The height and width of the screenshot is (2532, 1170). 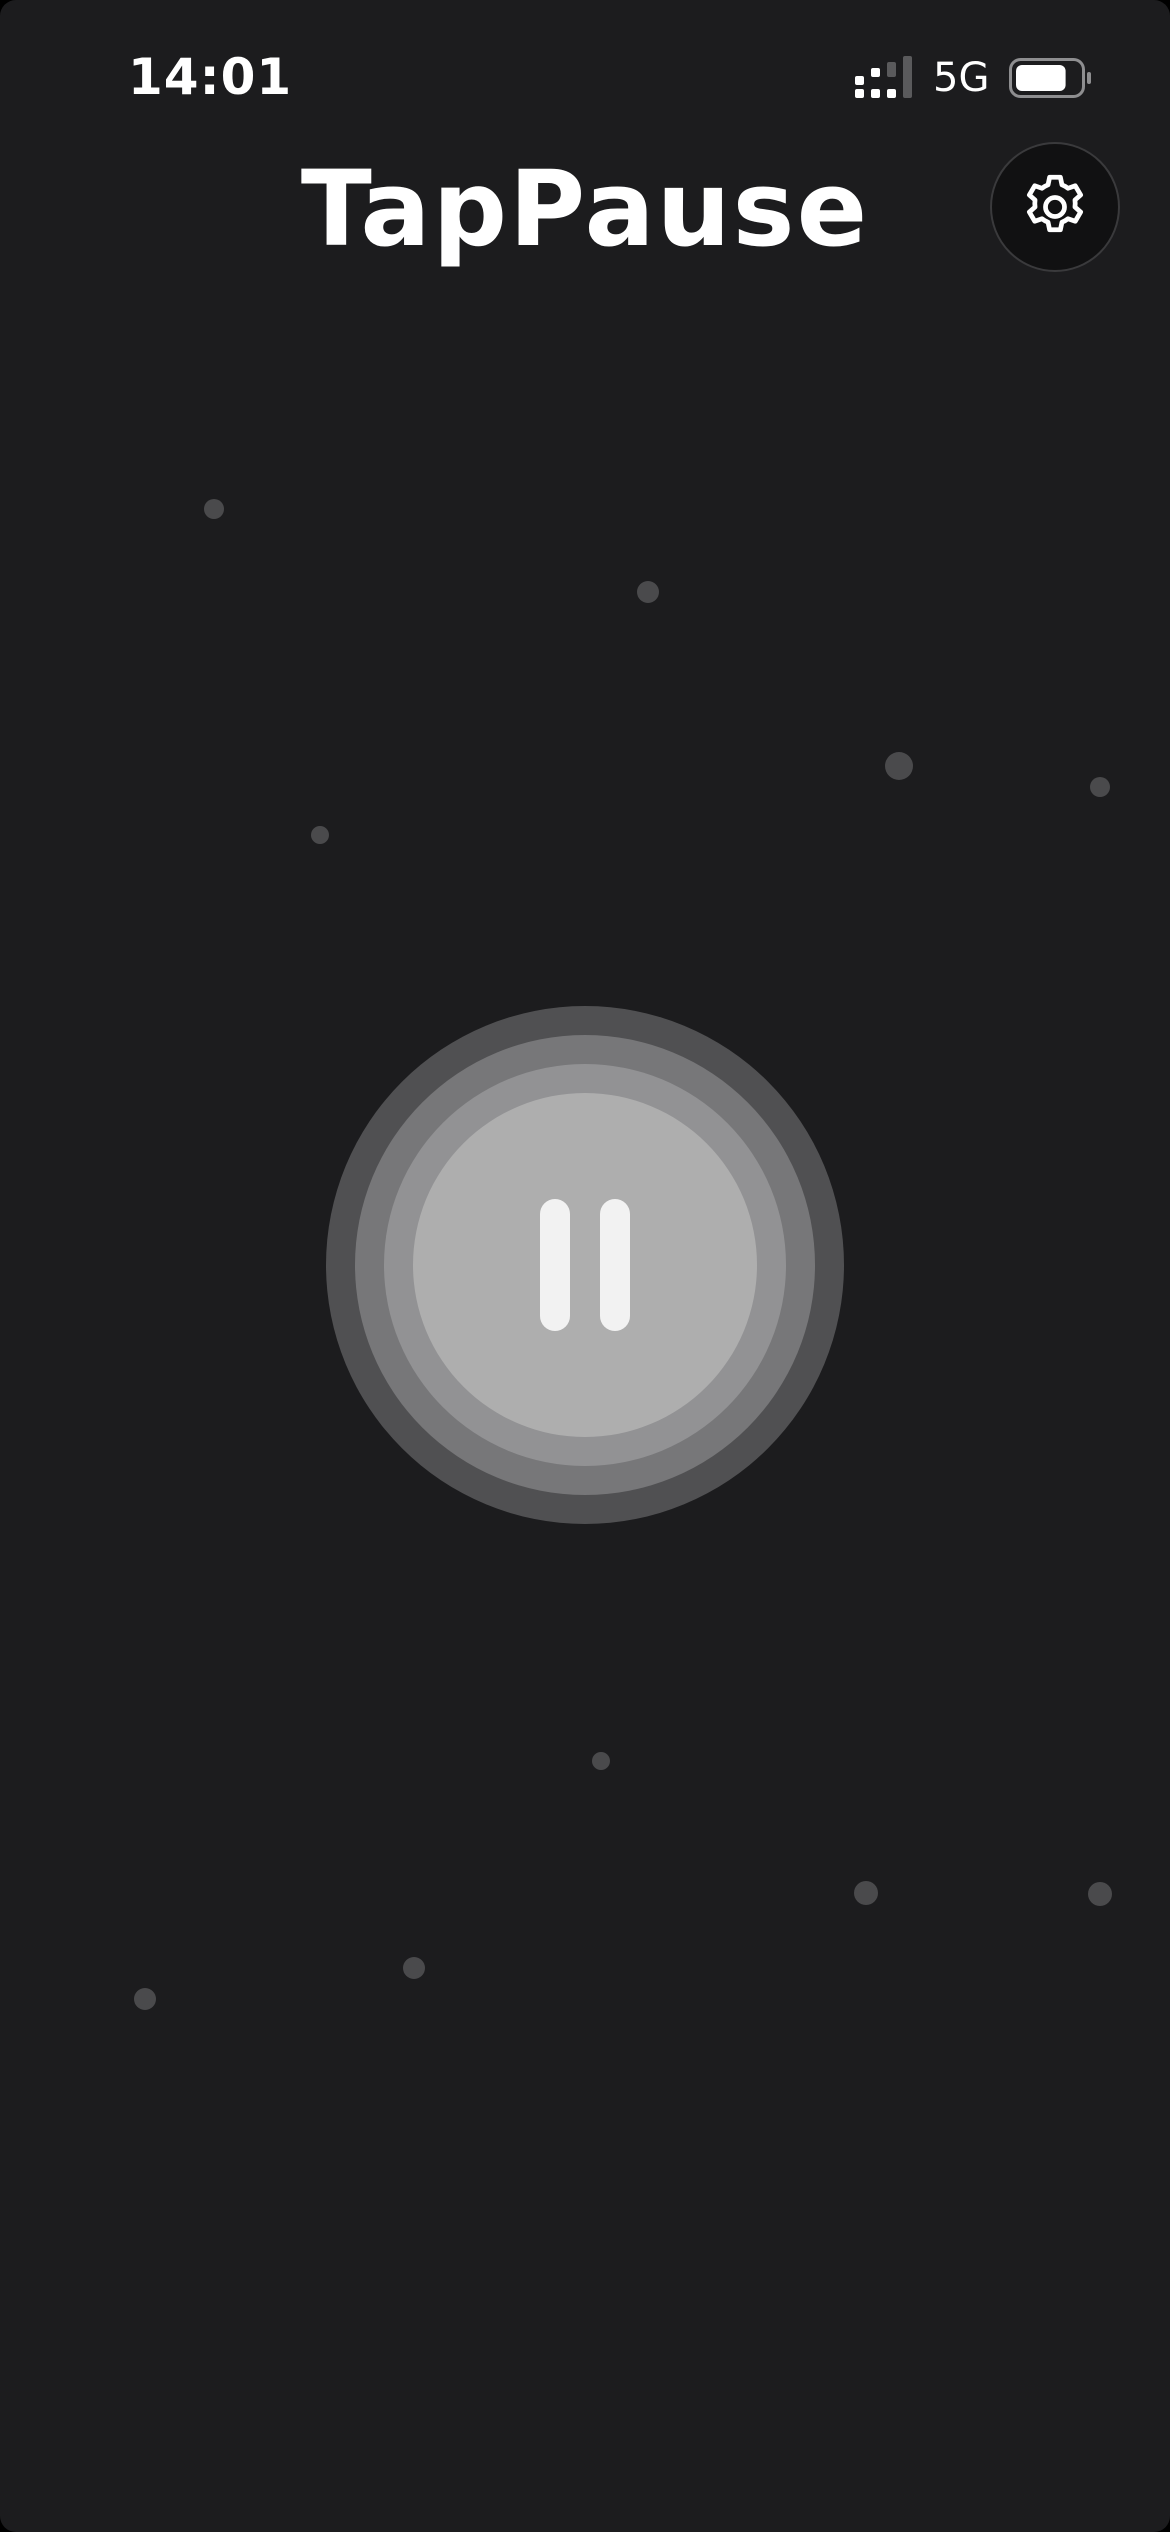 I want to click on network-label: 5G, so click(x=961, y=78).